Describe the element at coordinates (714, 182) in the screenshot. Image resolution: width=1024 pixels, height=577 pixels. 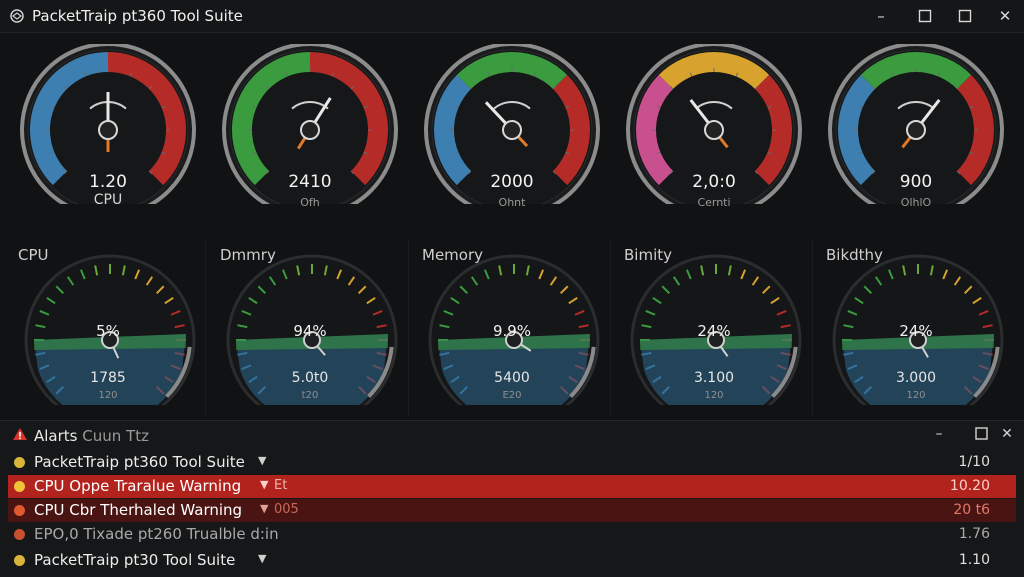
I see `gauge-value: 2,0:0` at that location.